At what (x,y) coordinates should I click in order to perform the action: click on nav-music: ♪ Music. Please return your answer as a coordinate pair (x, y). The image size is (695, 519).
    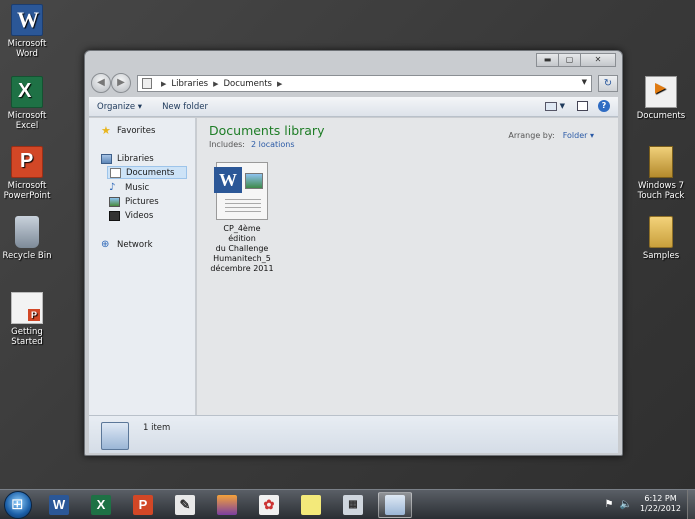
    Looking at the image, I should click on (129, 187).